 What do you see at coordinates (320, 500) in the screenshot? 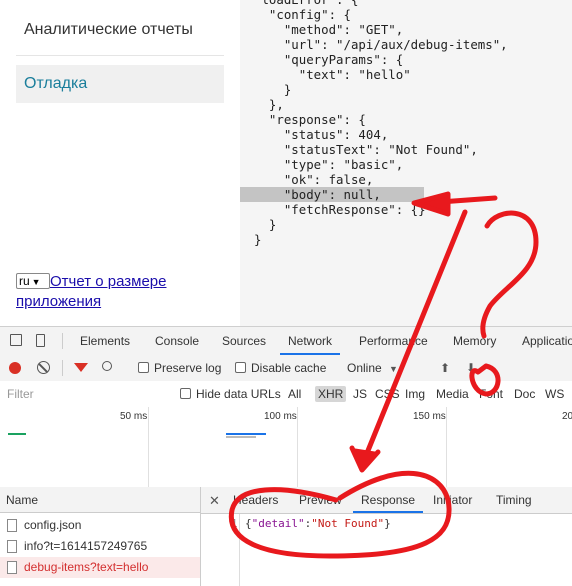
I see `tab-preview: Preview` at bounding box center [320, 500].